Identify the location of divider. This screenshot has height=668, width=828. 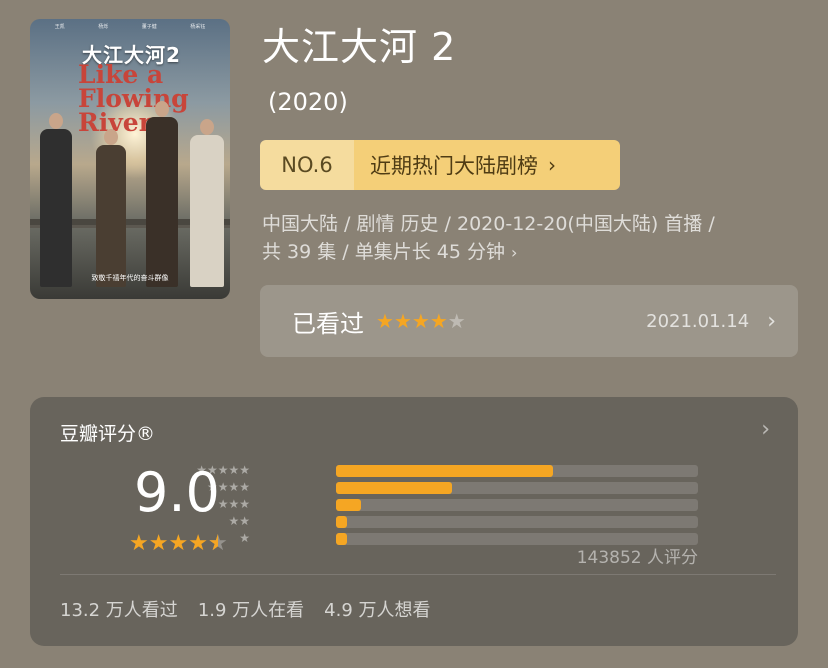
(418, 574).